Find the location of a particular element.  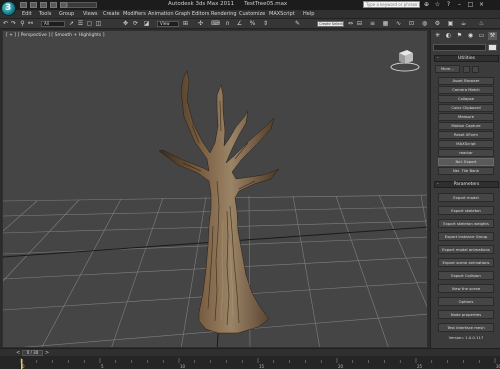

utility-button: Color Clipboard is located at coordinates (466, 108).